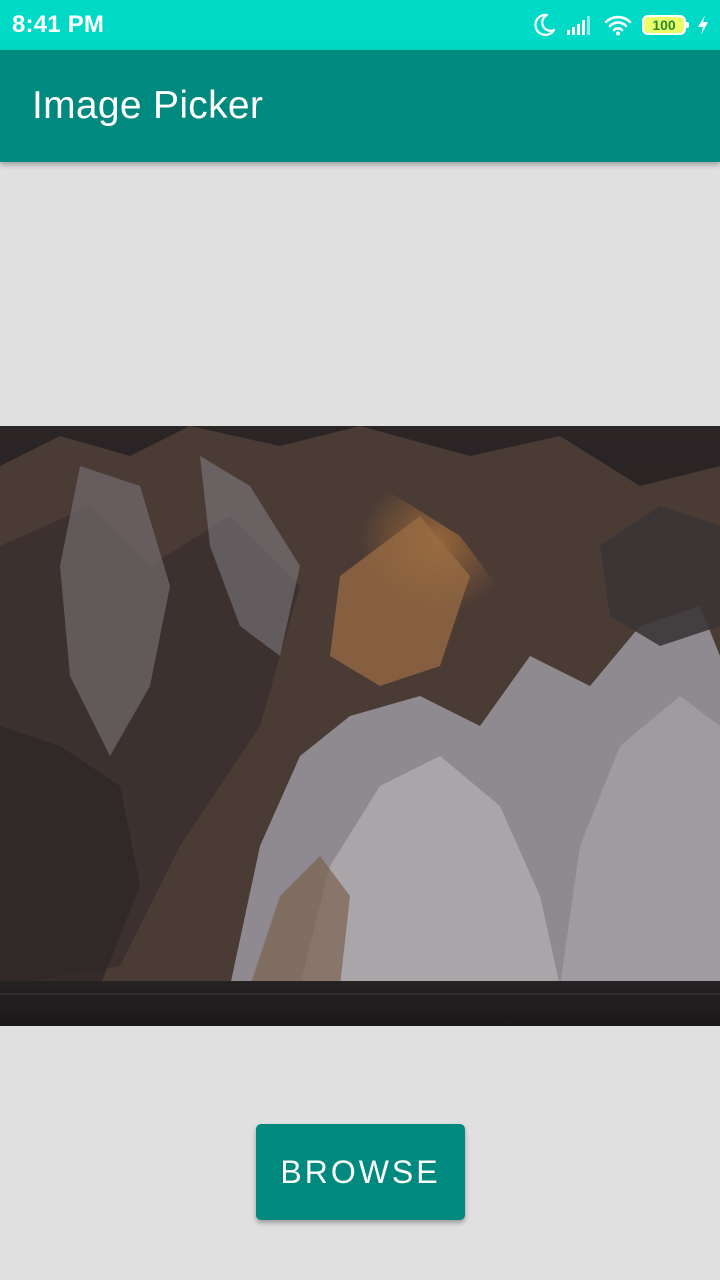  What do you see at coordinates (703, 25) in the screenshot?
I see `charging-icon` at bounding box center [703, 25].